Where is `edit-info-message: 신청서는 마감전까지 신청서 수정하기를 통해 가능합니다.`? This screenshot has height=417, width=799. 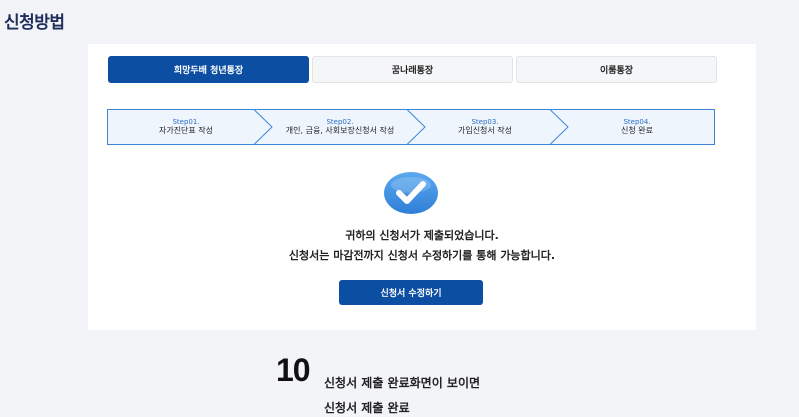 edit-info-message: 신청서는 마감전까지 신청서 수정하기를 통해 가능합니다. is located at coordinates (422, 255).